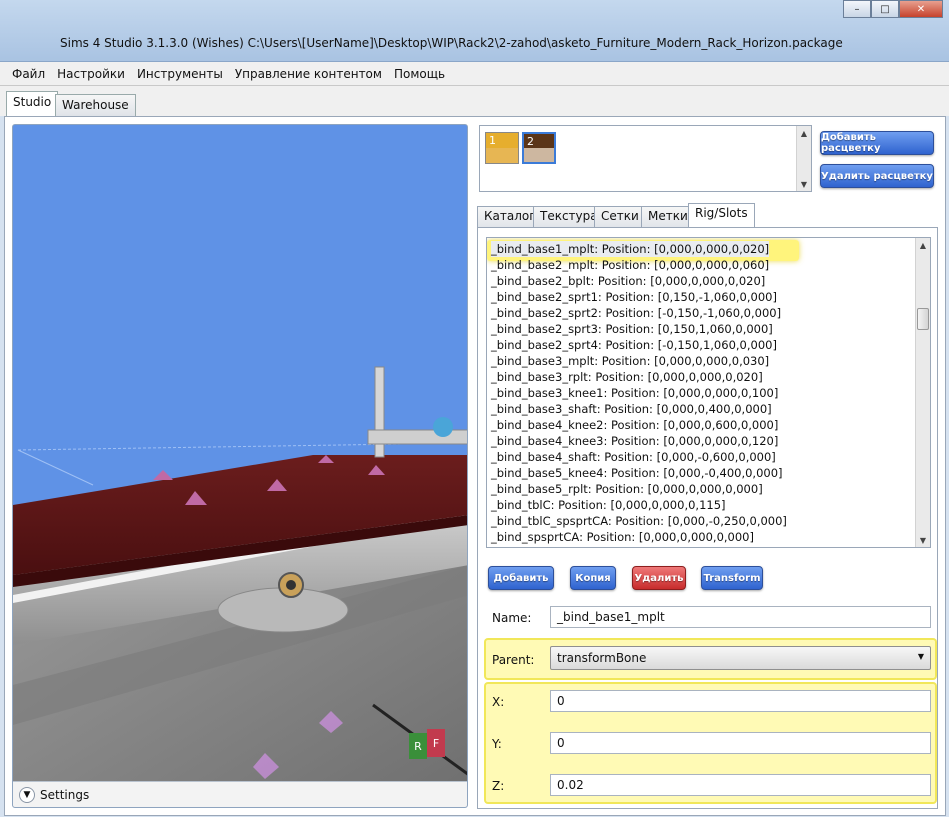 This screenshot has height=817, width=949. I want to click on slot-list-scrollbar: ▲ ▼, so click(922, 392).